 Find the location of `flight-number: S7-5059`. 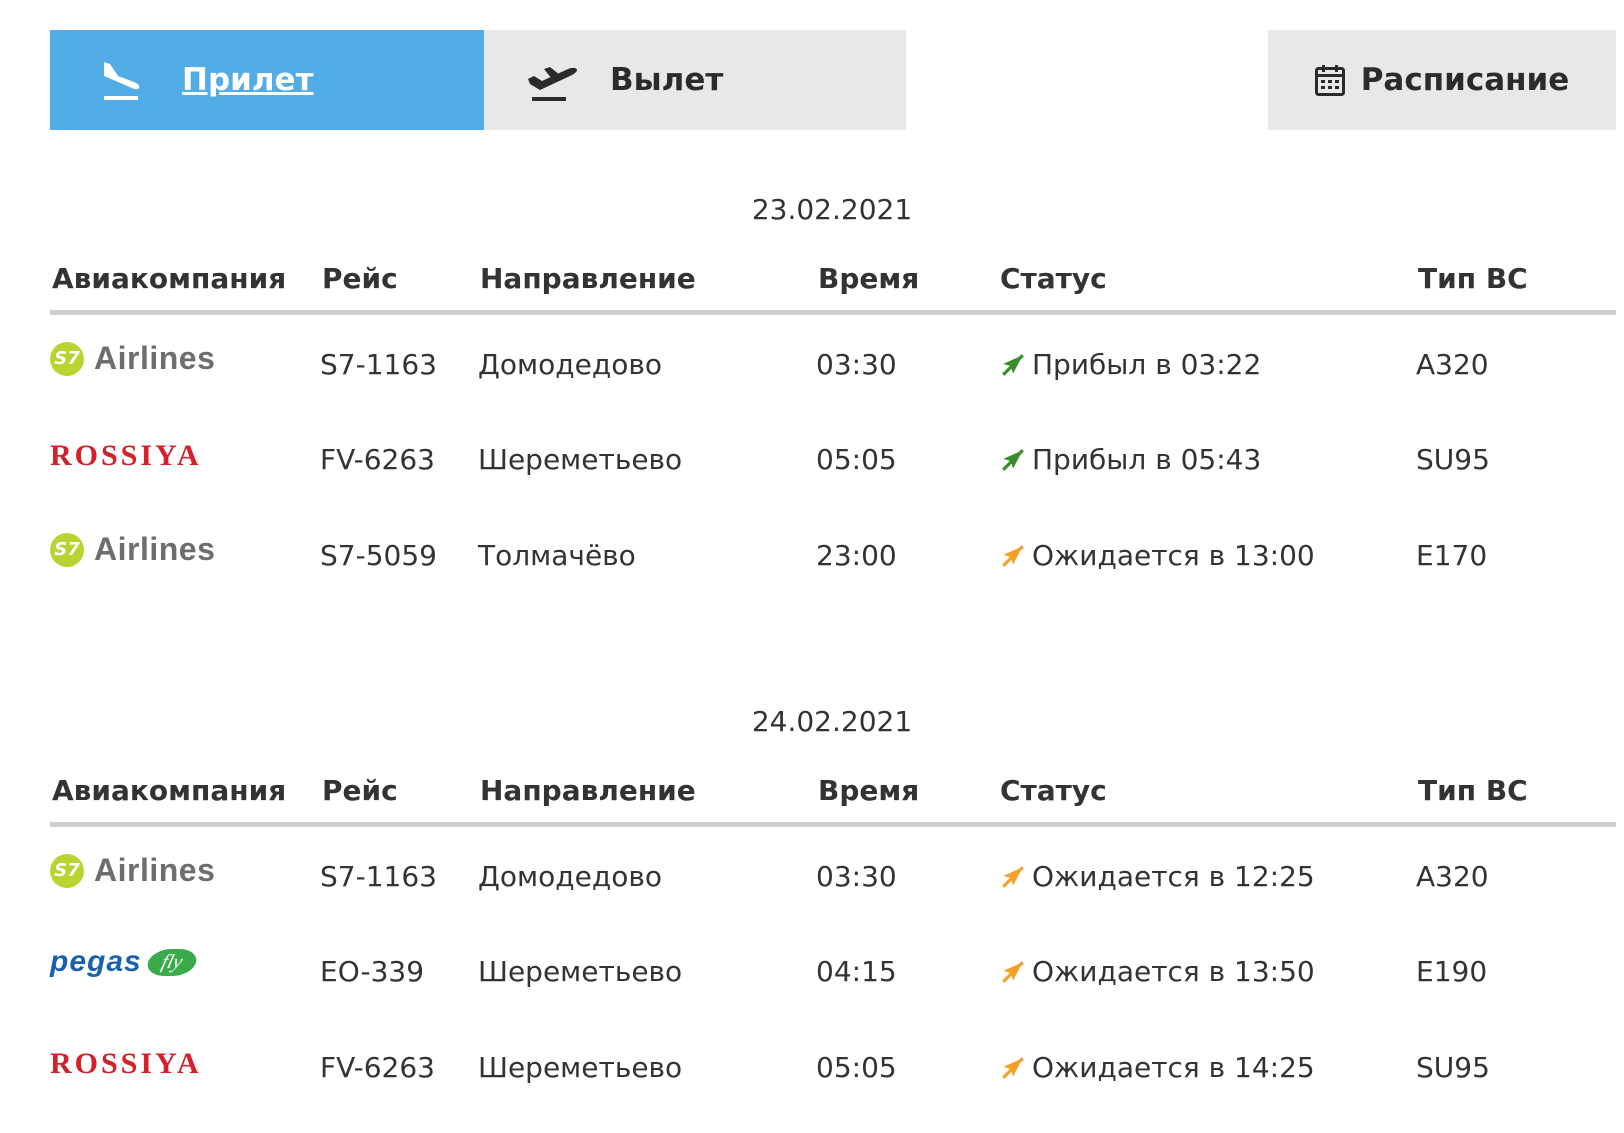

flight-number: S7-5059 is located at coordinates (378, 555).